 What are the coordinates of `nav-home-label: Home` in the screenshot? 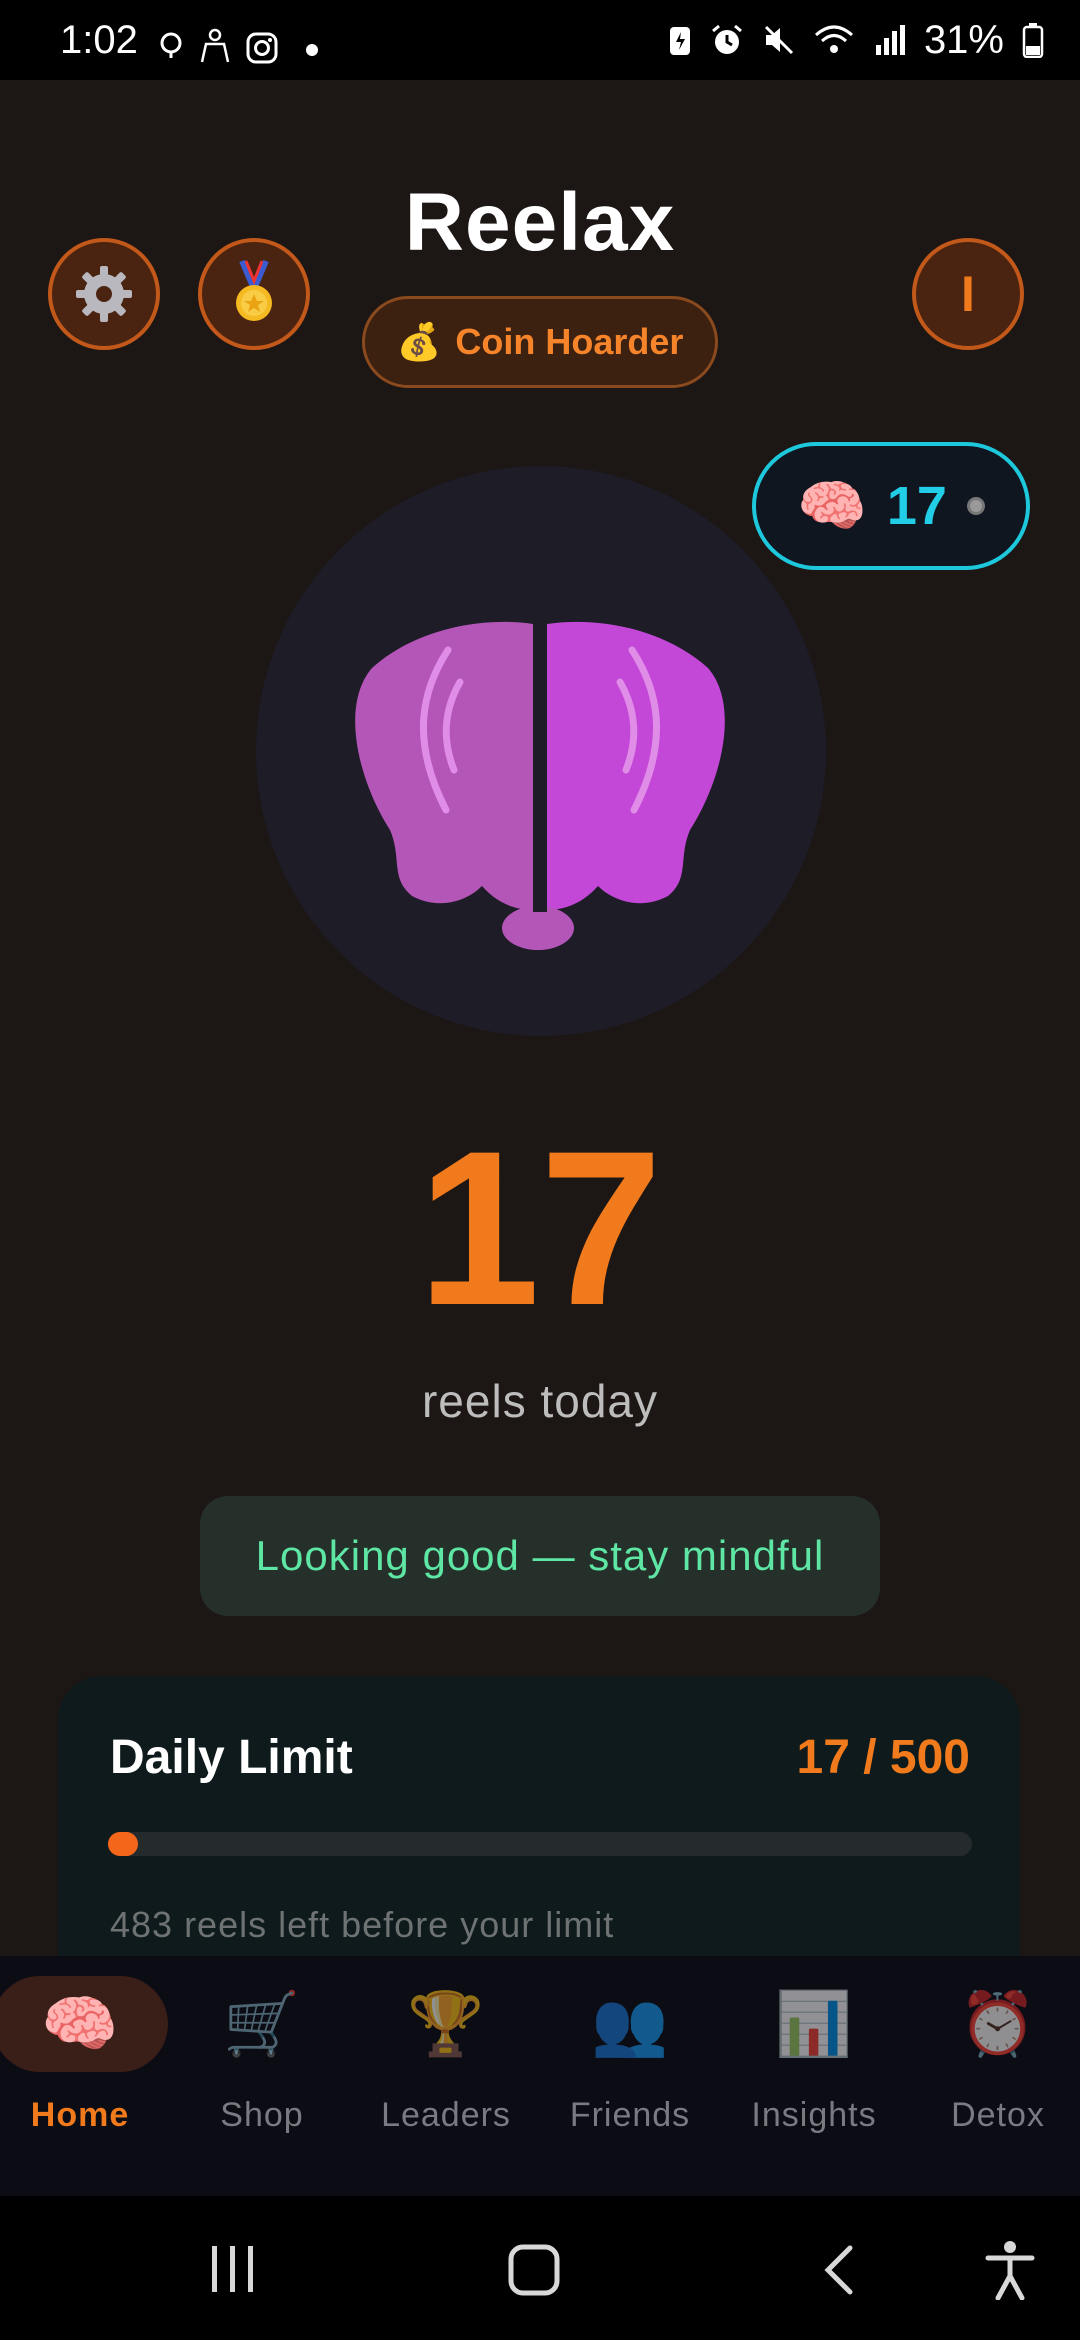 It's located at (80, 2115).